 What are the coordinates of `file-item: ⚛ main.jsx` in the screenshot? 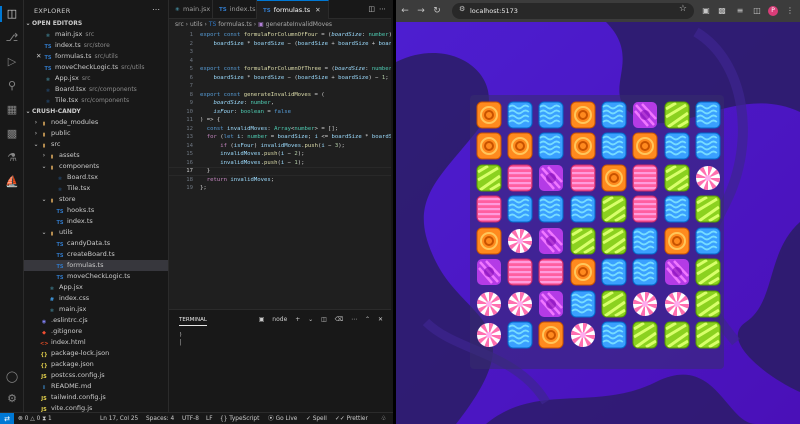 It's located at (96, 309).